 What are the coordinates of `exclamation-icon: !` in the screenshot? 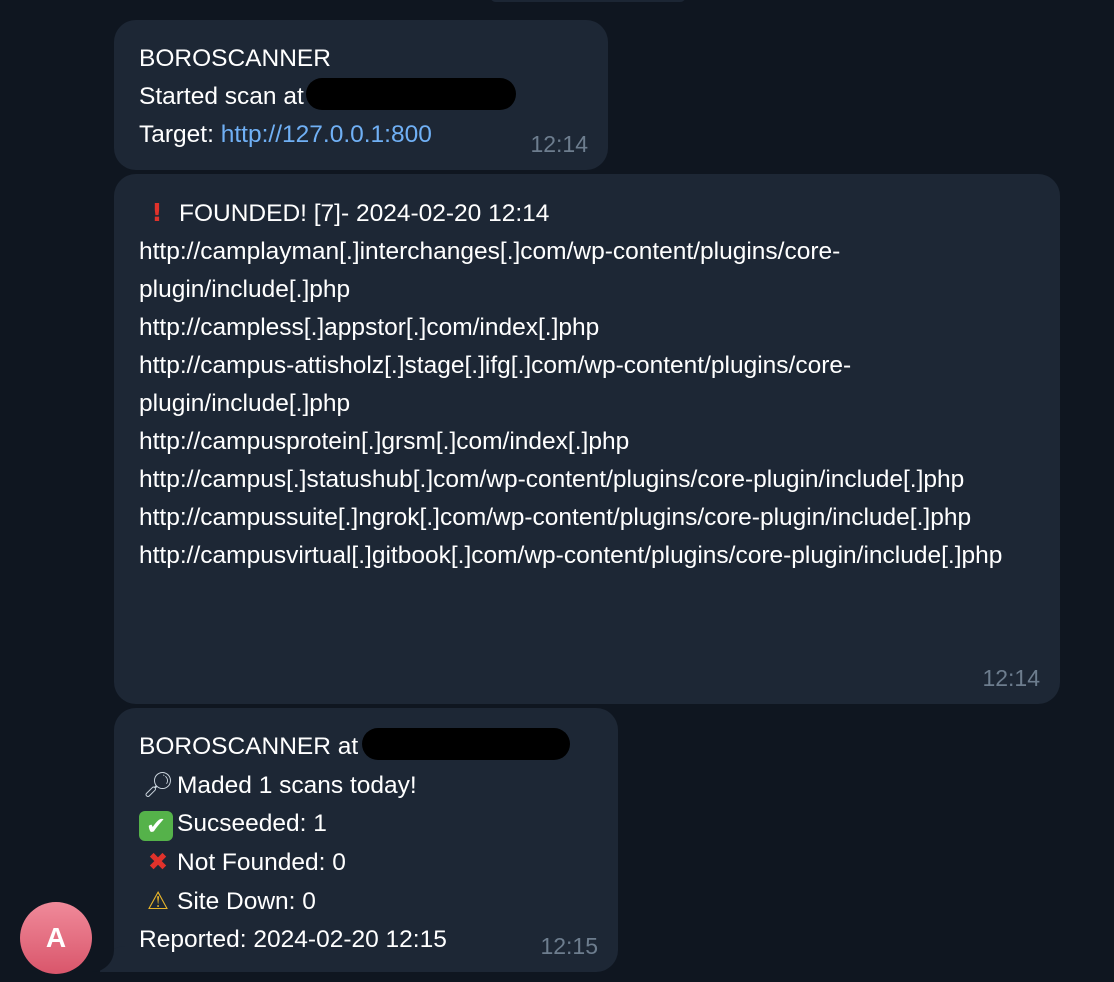 It's located at (157, 212).